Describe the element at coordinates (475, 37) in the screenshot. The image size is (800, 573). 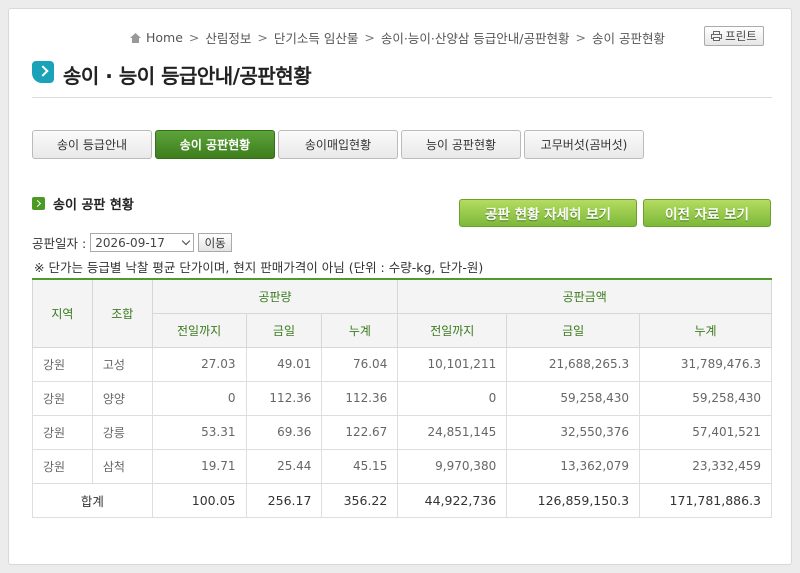
I see `breadcrumb-item: 송이·능이·산양삼 등급안내/공판현황` at that location.